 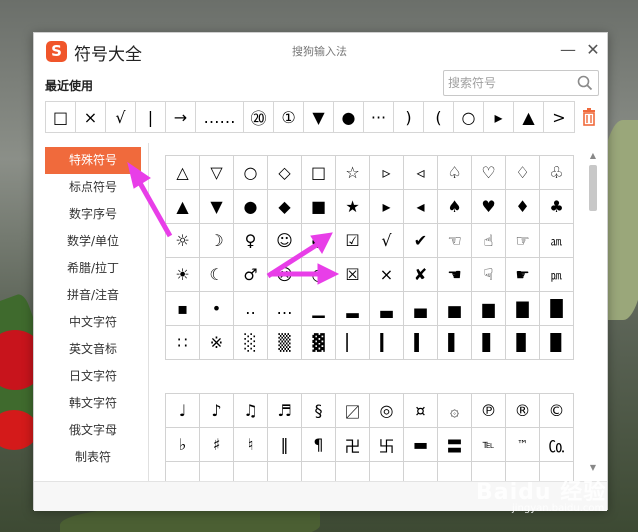 What do you see at coordinates (522, 410) in the screenshot?
I see `symbol-cell: ®` at bounding box center [522, 410].